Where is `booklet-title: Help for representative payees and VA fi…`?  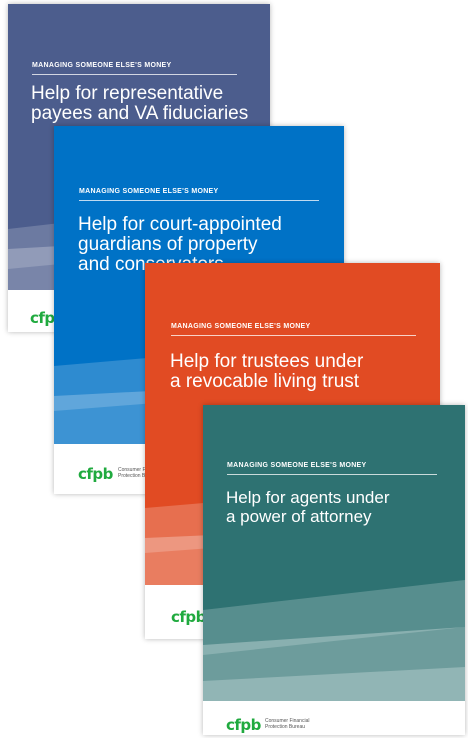
booklet-title: Help for representative payees and VA fi… is located at coordinates (139, 104).